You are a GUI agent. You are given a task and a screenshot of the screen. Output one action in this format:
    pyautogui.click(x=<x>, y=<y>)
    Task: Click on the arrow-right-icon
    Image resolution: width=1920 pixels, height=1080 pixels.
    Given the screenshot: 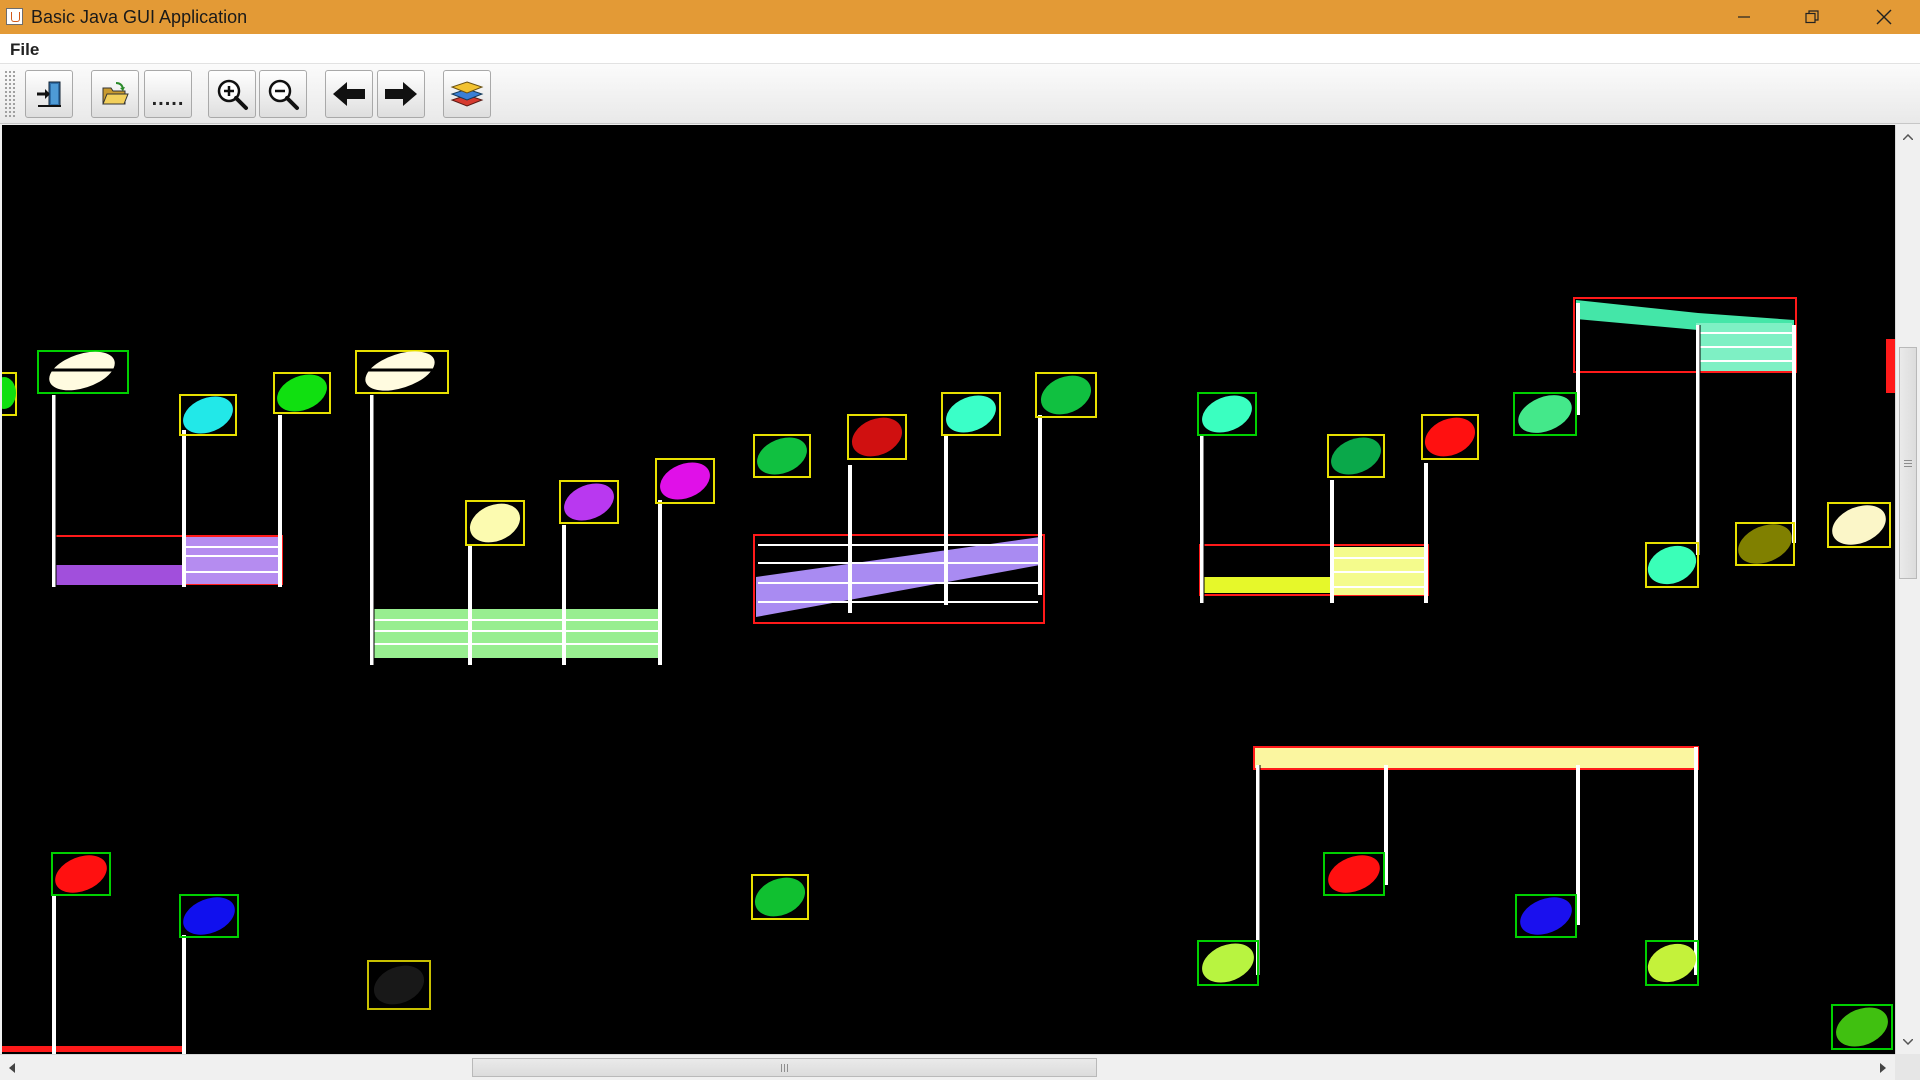 What is the action you would take?
    pyautogui.click(x=401, y=94)
    